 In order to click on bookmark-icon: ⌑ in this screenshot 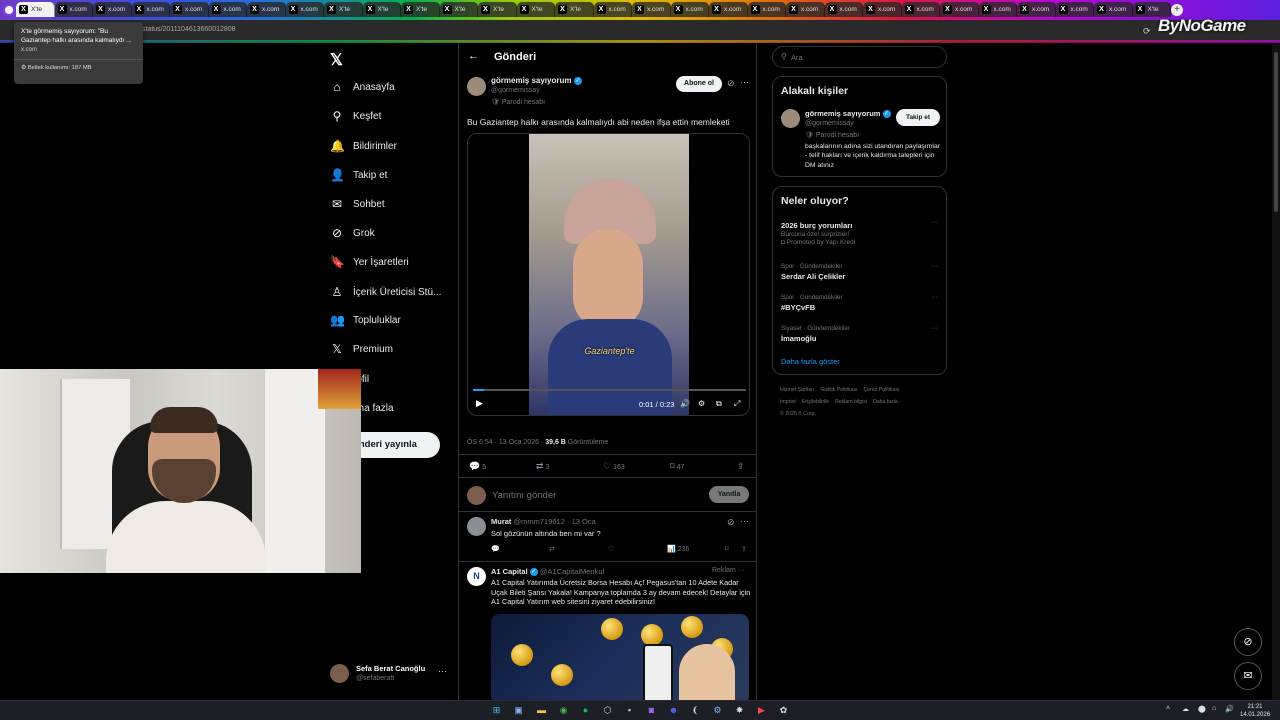, I will do `click(727, 549)`.